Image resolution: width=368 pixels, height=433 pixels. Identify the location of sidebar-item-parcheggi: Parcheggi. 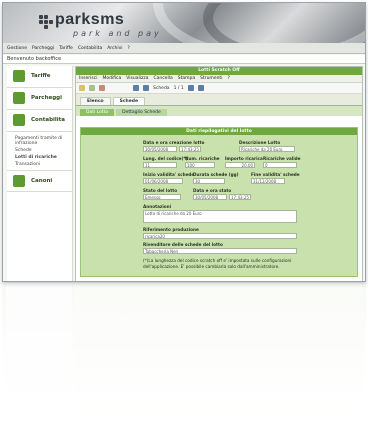
(40, 99).